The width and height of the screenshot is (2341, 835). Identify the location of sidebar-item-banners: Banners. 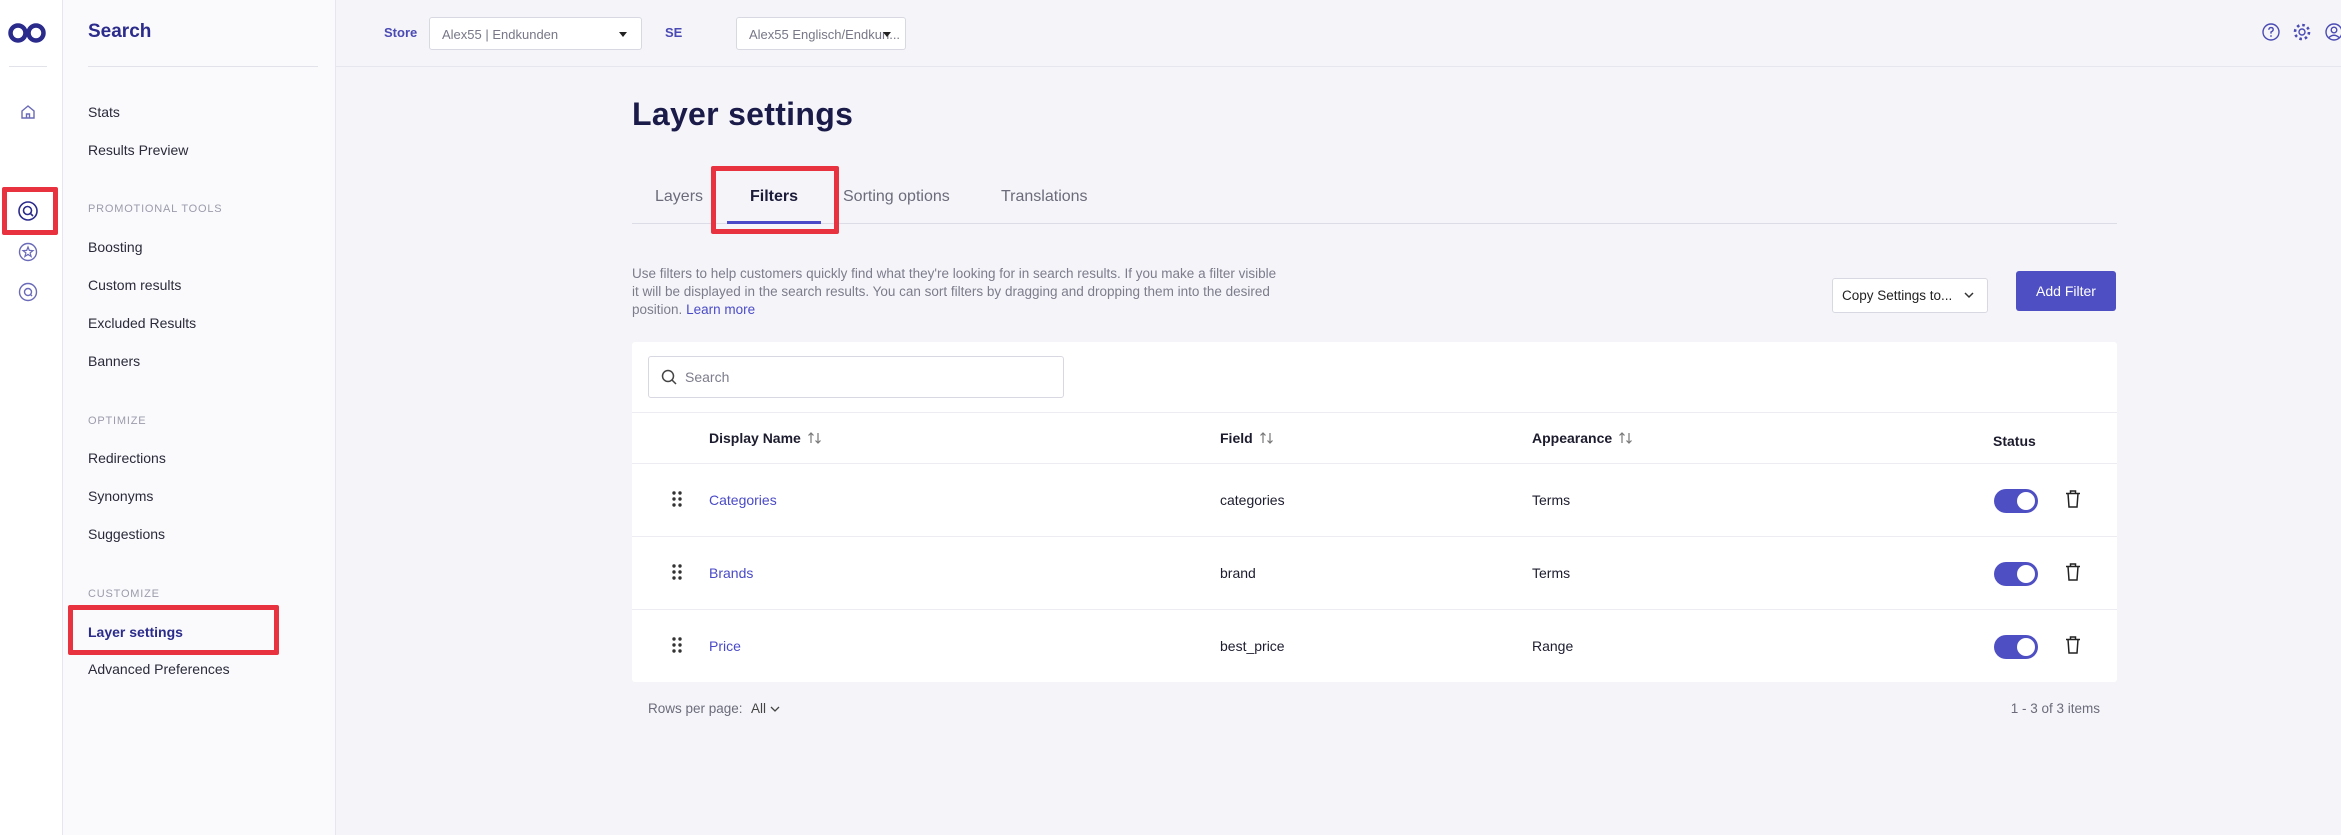
(114, 361).